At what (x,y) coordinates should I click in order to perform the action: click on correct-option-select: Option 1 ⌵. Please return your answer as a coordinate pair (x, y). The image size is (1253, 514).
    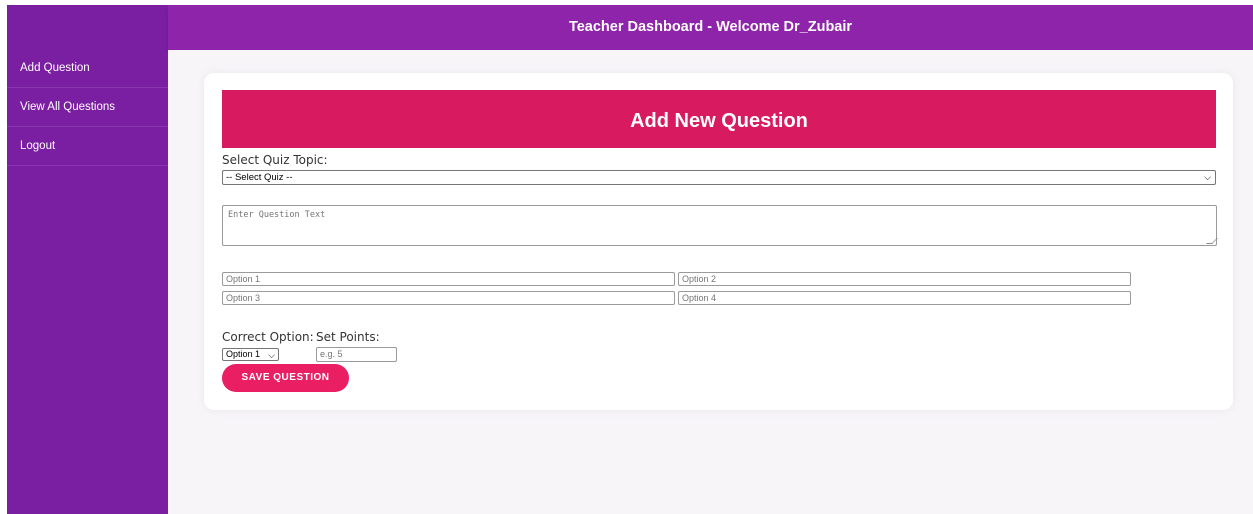
    Looking at the image, I should click on (250, 354).